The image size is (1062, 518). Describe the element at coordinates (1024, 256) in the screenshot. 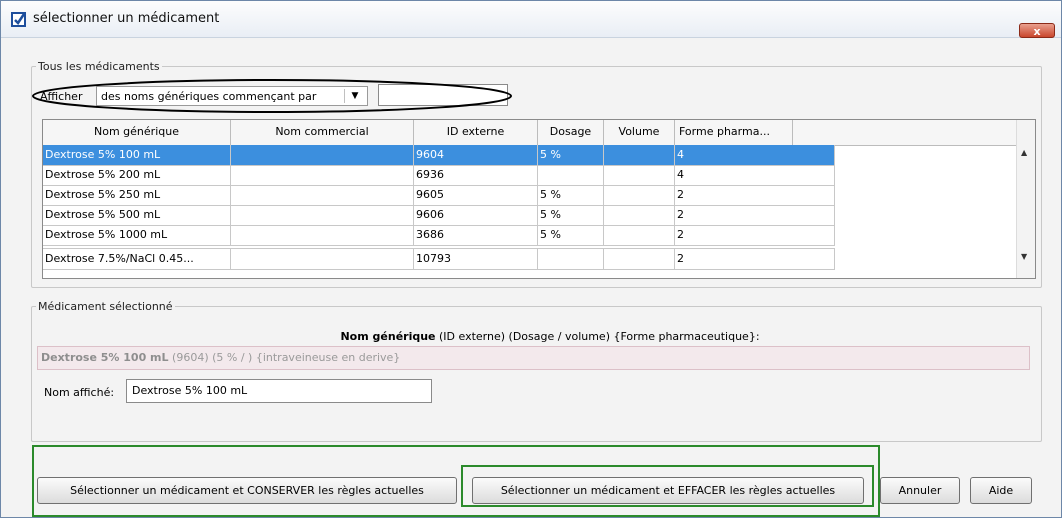

I see `scroll-down-icon: ▼` at that location.